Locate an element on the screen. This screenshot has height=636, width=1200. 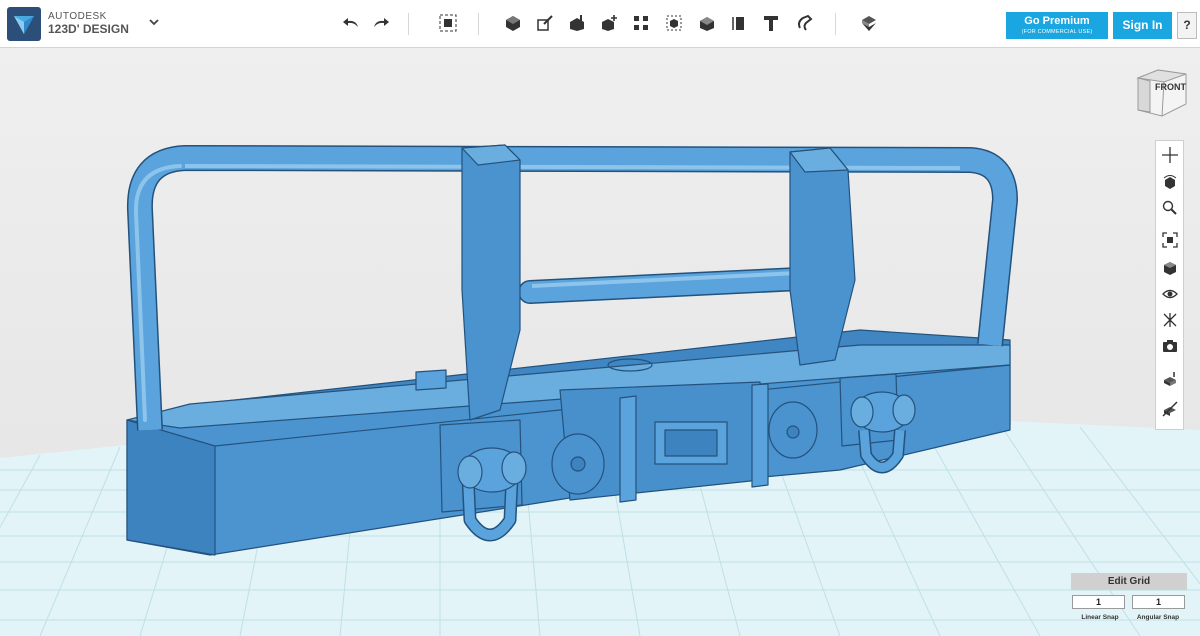
edit-grid-panel: Edit Grid 1 1 Linear Snap Angular Snap is located at coordinates (1129, 602).